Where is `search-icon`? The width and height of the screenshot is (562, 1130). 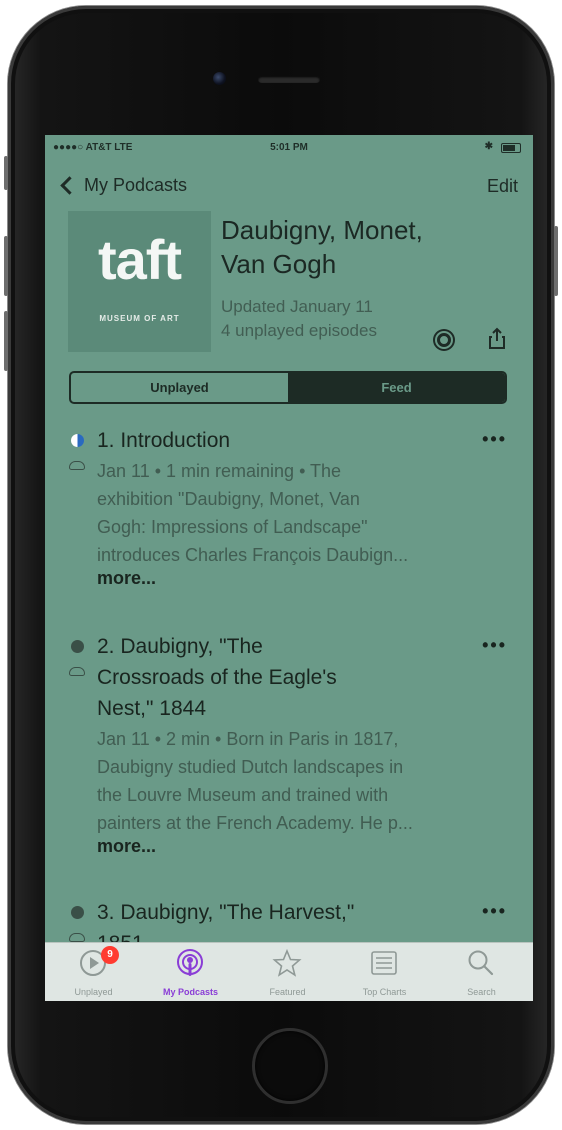 search-icon is located at coordinates (481, 963).